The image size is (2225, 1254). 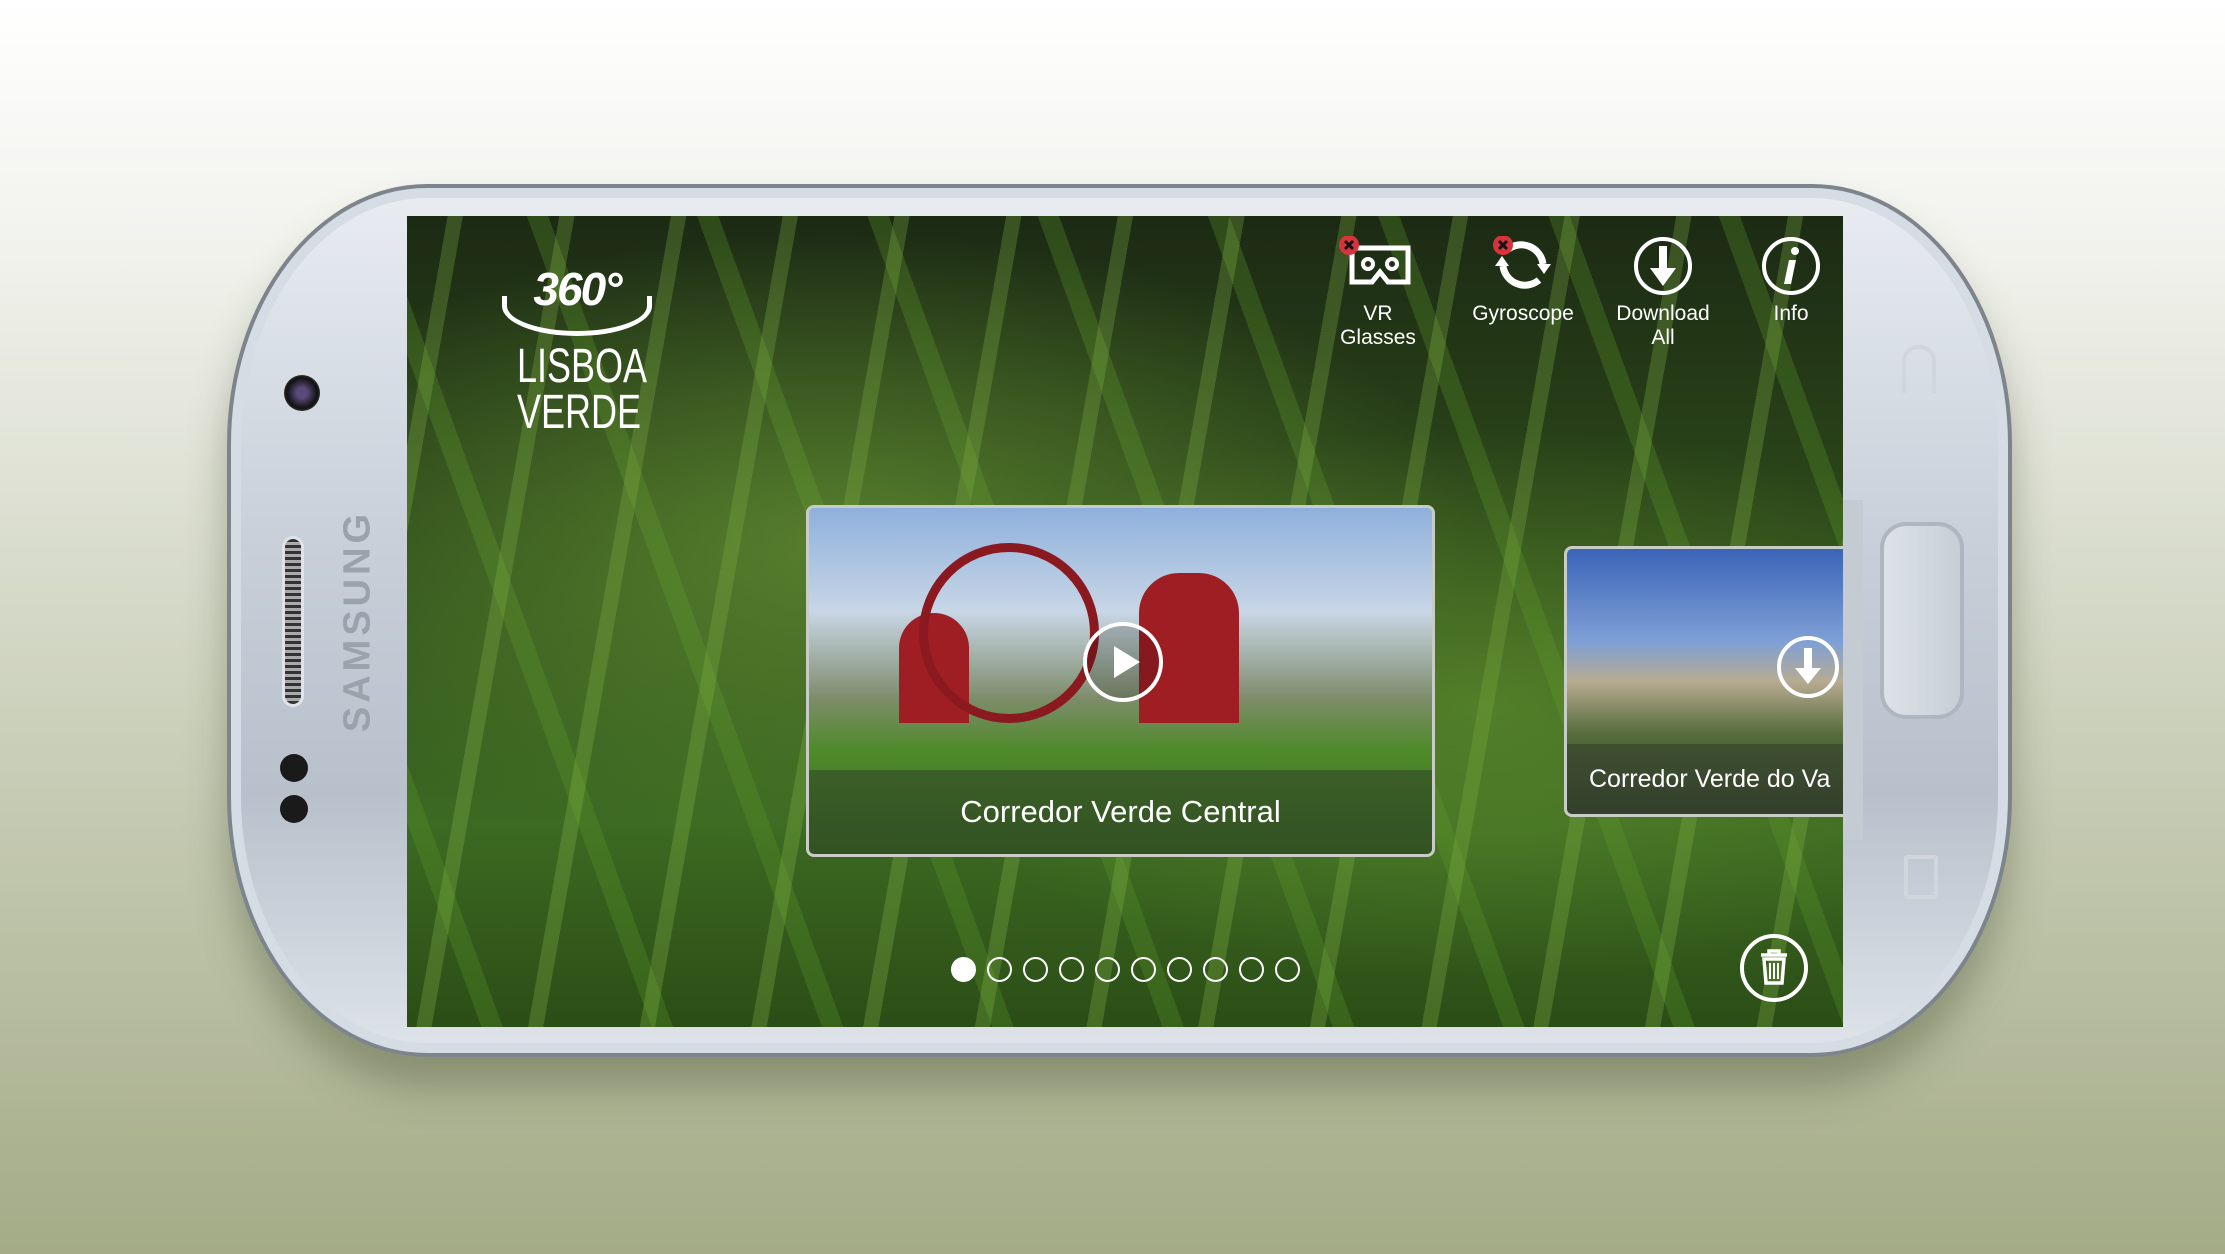 What do you see at coordinates (1919, 369) in the screenshot?
I see `back-key-icon` at bounding box center [1919, 369].